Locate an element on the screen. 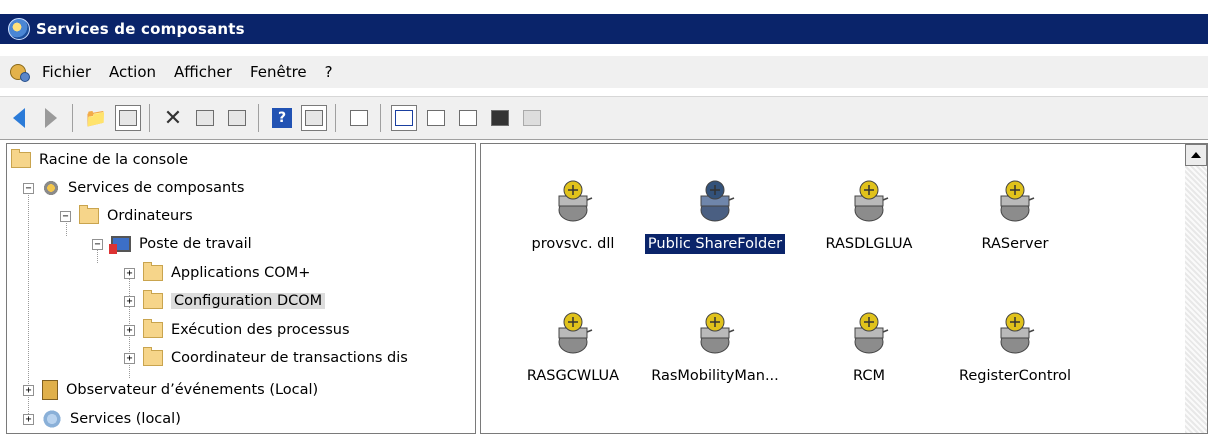 This screenshot has width=1208, height=434. action-pane-icon is located at coordinates (314, 118).